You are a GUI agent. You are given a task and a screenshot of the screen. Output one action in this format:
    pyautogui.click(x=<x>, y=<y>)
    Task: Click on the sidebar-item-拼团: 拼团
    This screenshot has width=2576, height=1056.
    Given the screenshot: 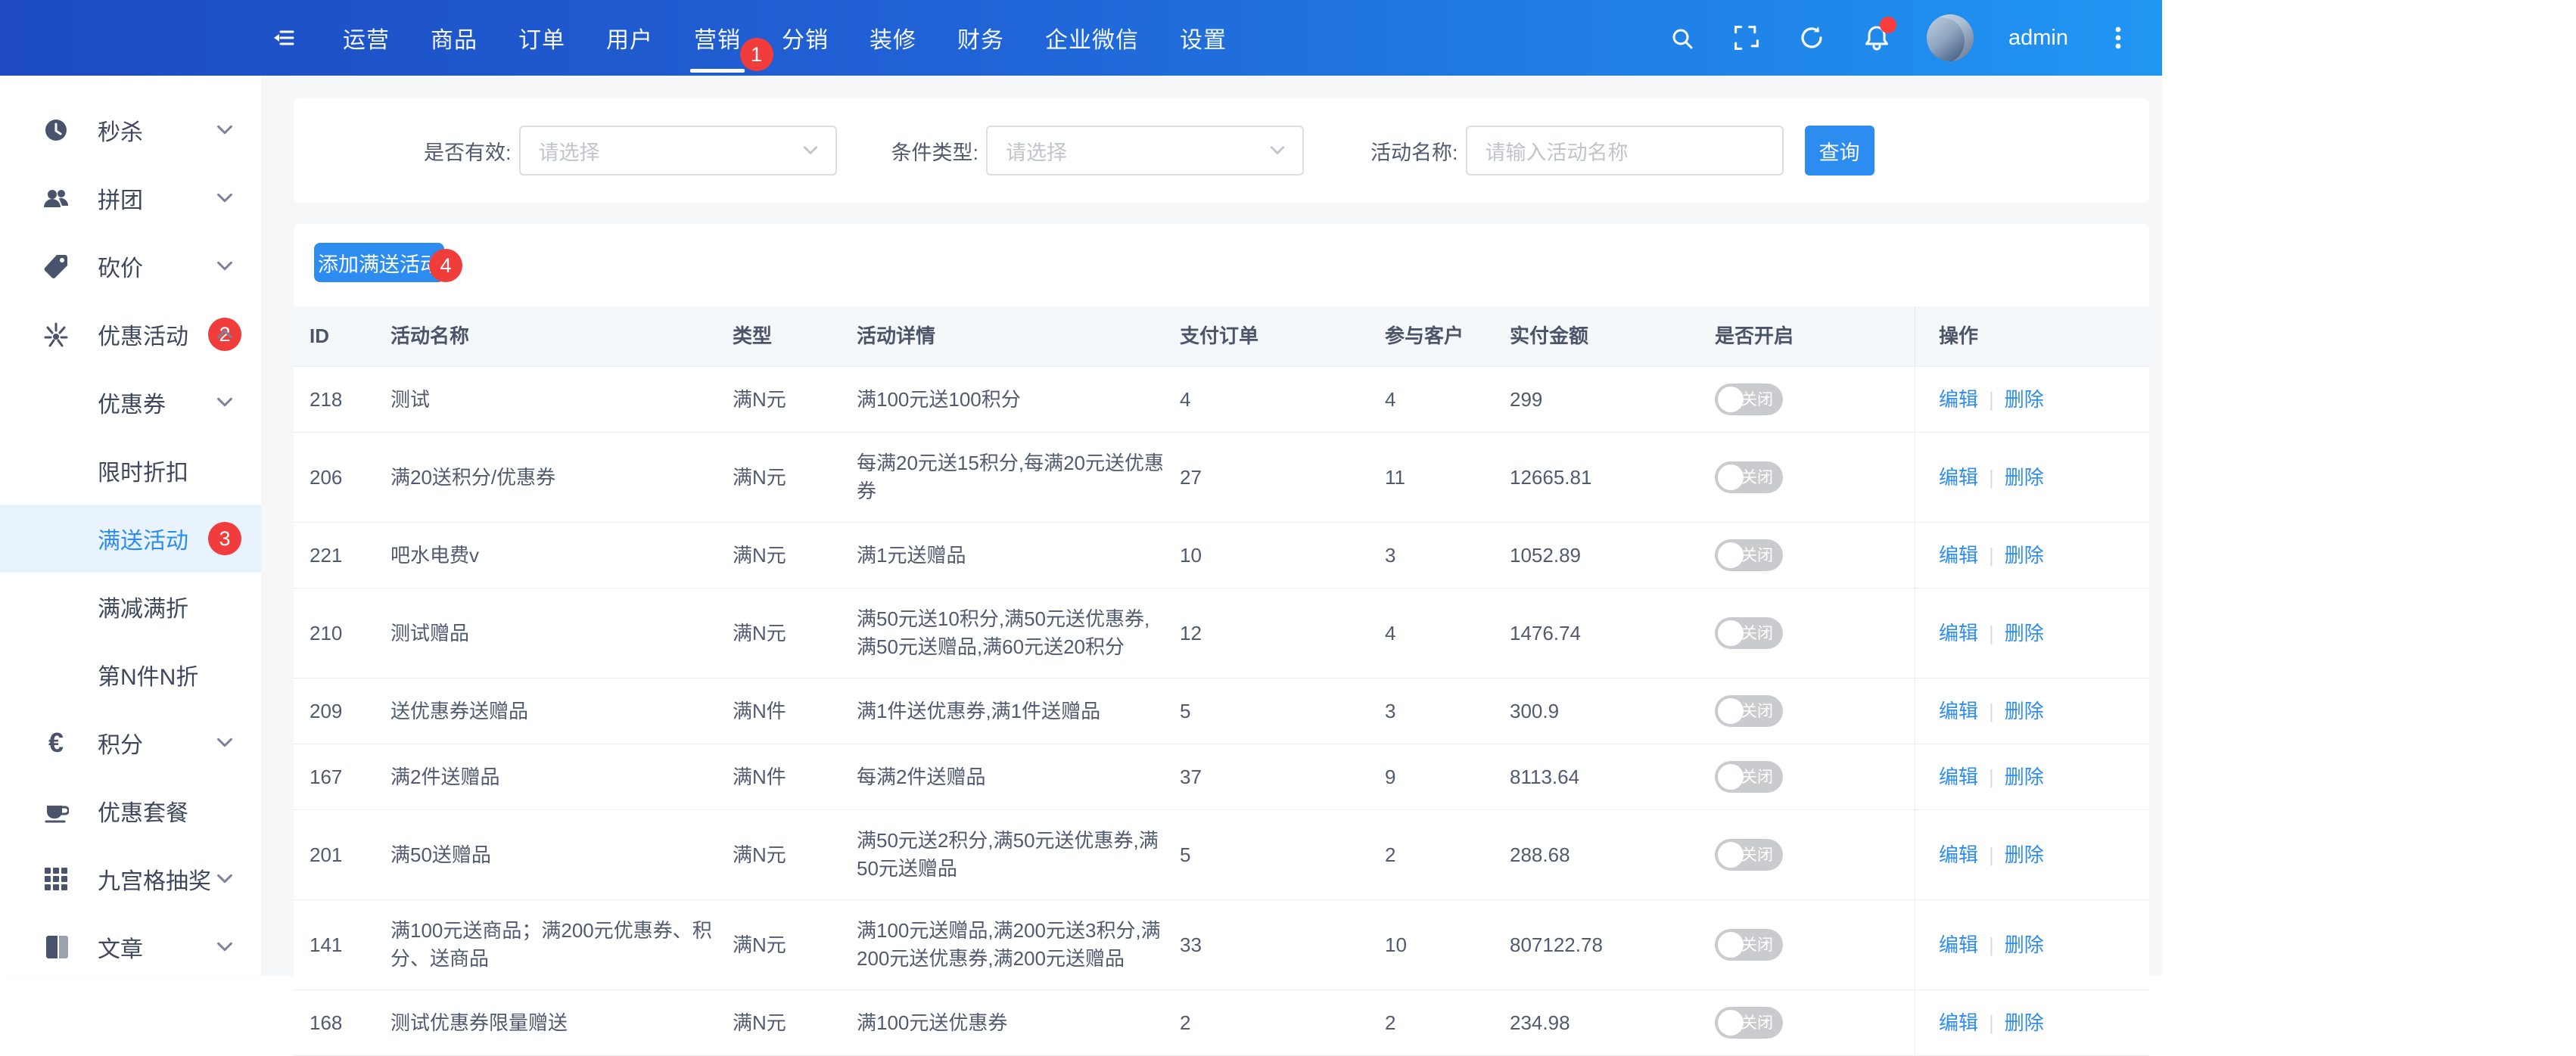 What is the action you would take?
    pyautogui.click(x=130, y=198)
    